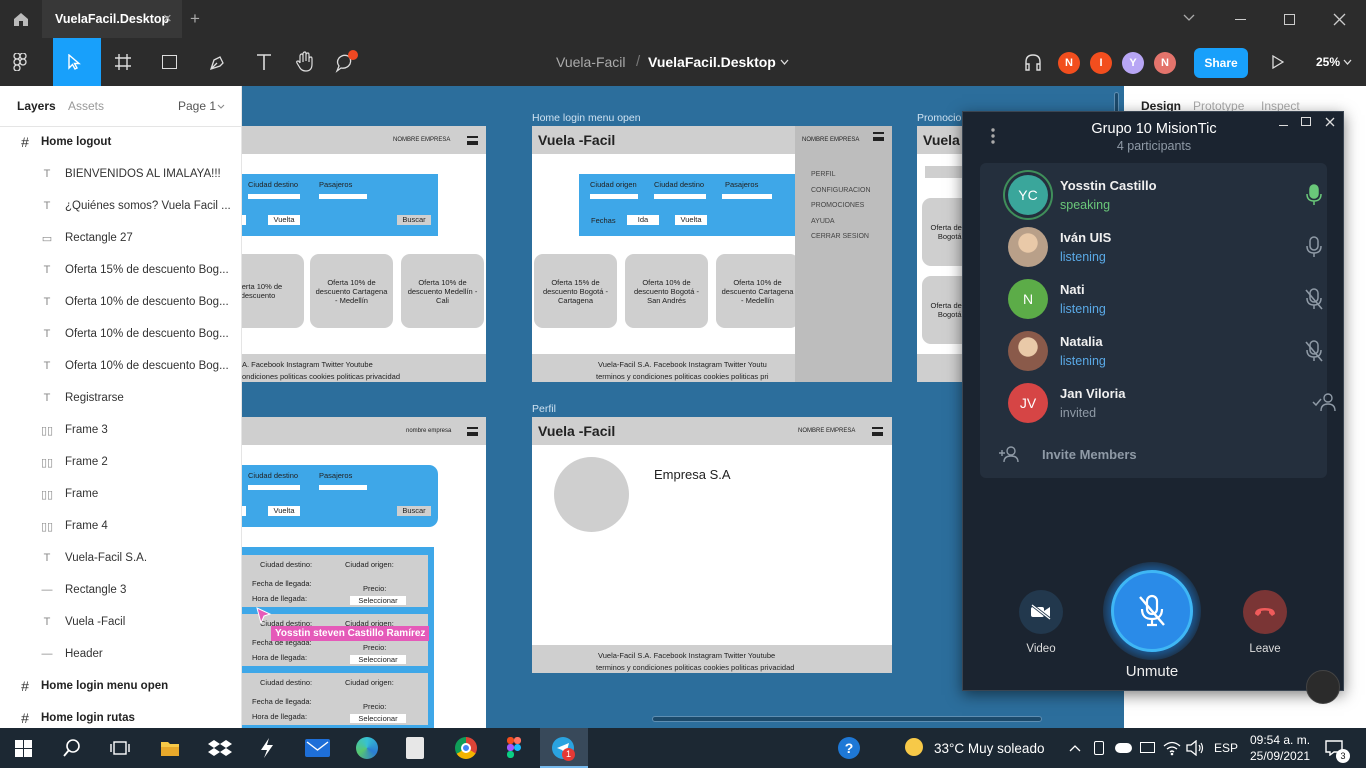 Image resolution: width=1366 pixels, height=768 pixels. I want to click on layer-row: — Rectangle 3, so click(121, 590).